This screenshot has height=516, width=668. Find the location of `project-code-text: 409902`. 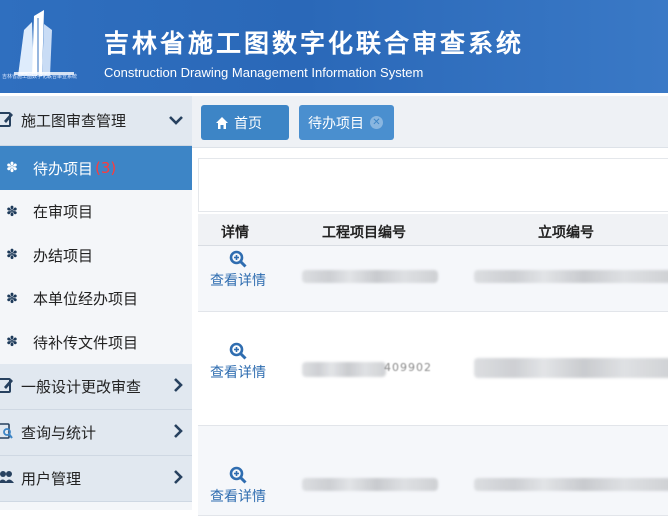

project-code-text: 409902 is located at coordinates (408, 367).